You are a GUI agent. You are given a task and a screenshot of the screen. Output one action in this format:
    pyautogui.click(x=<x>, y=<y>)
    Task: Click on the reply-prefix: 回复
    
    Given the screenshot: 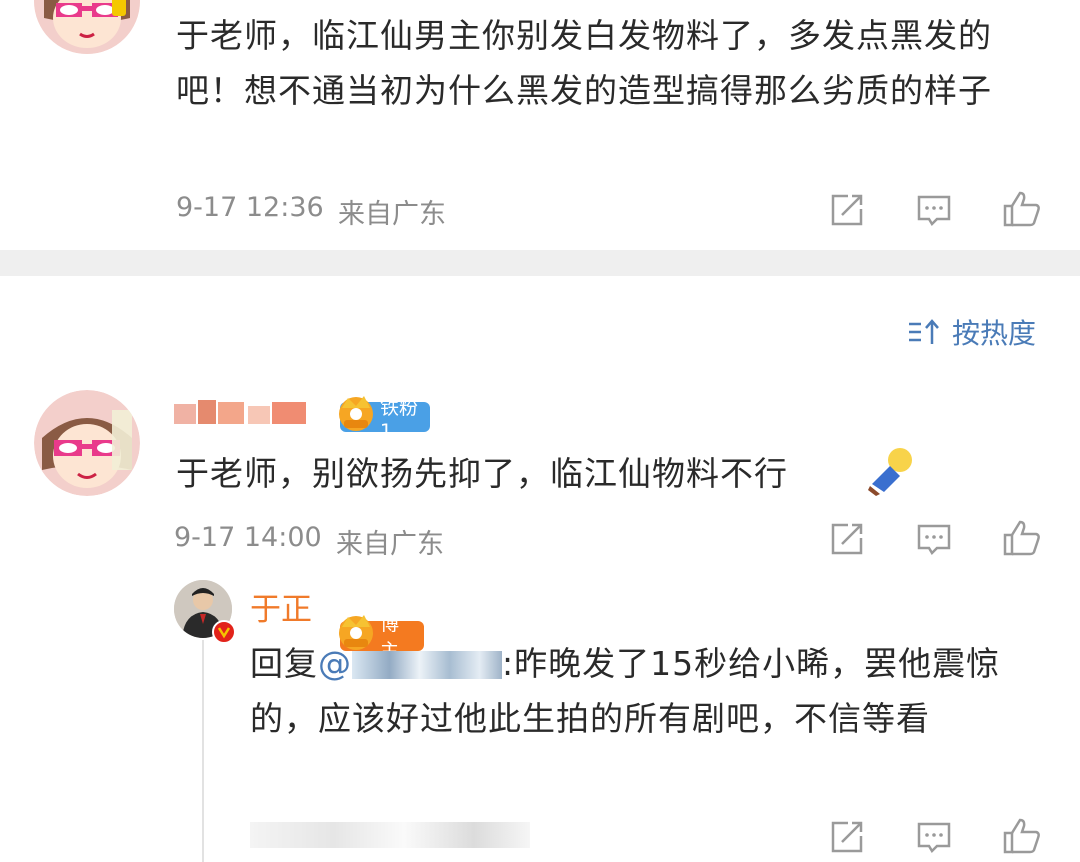 What is the action you would take?
    pyautogui.click(x=284, y=663)
    